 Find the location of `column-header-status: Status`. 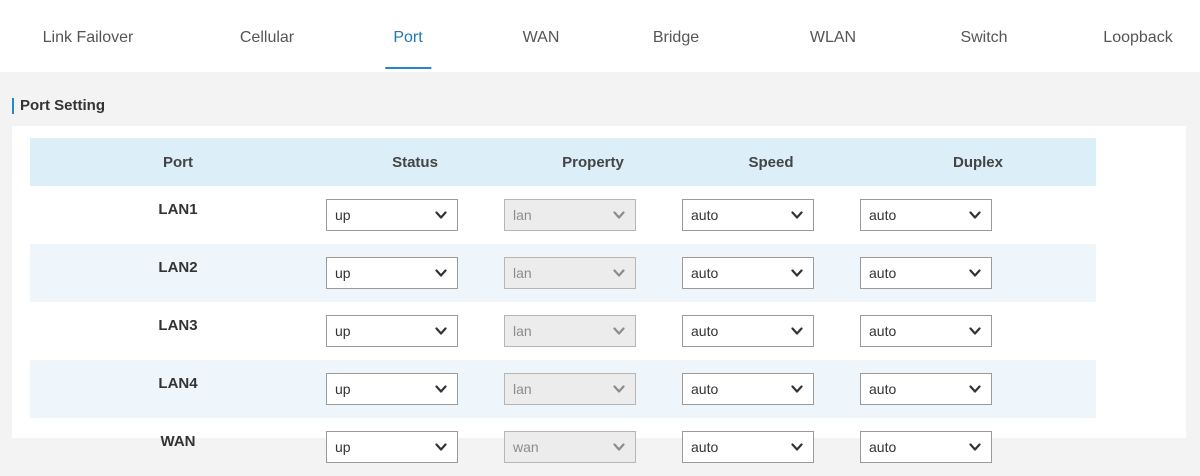

column-header-status: Status is located at coordinates (415, 162).